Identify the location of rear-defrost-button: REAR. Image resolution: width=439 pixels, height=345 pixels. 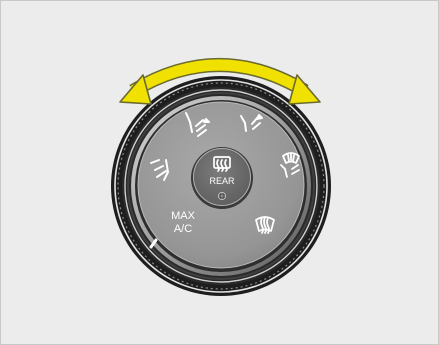
(222, 178).